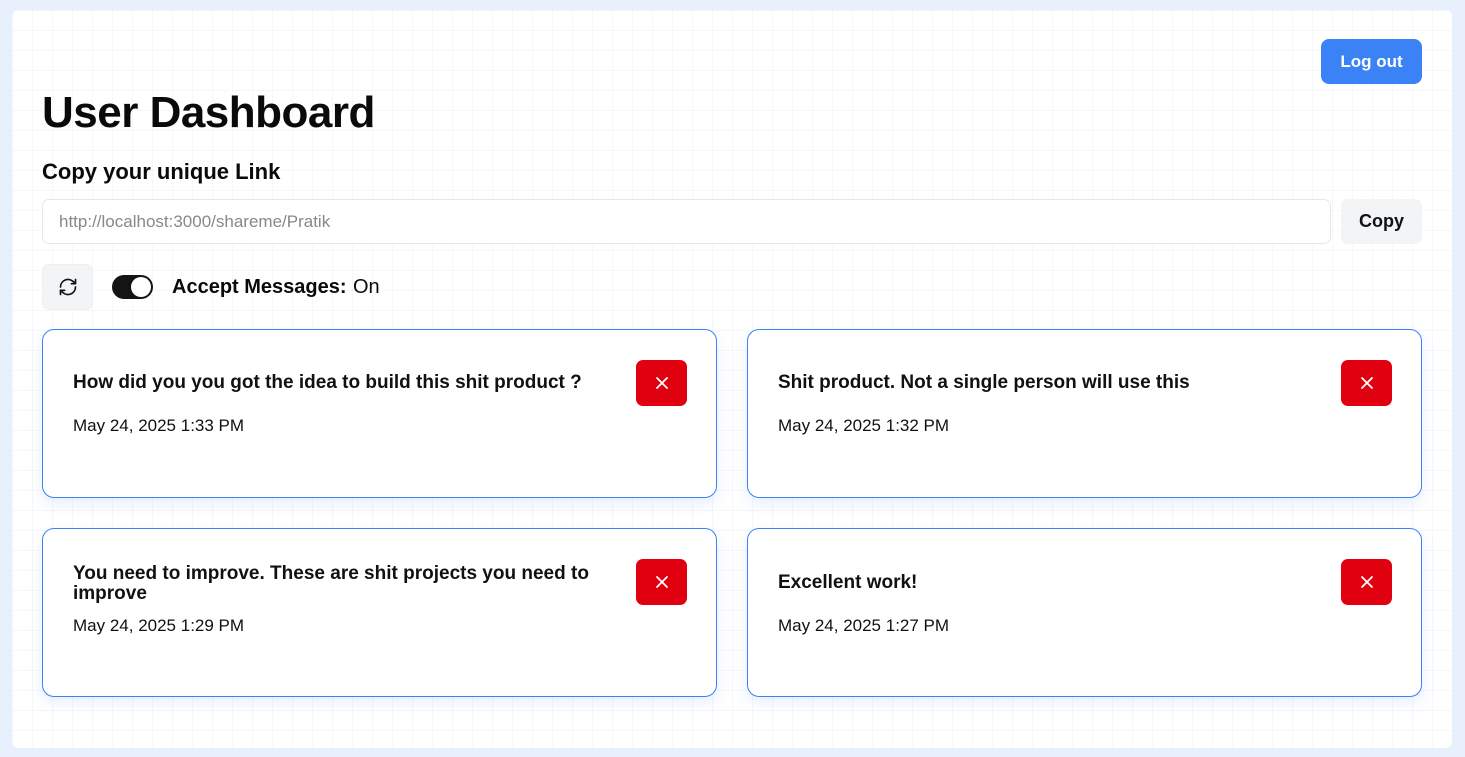 This screenshot has width=1465, height=757. Describe the element at coordinates (1381, 221) in the screenshot. I see `copy-button: Copy` at that location.